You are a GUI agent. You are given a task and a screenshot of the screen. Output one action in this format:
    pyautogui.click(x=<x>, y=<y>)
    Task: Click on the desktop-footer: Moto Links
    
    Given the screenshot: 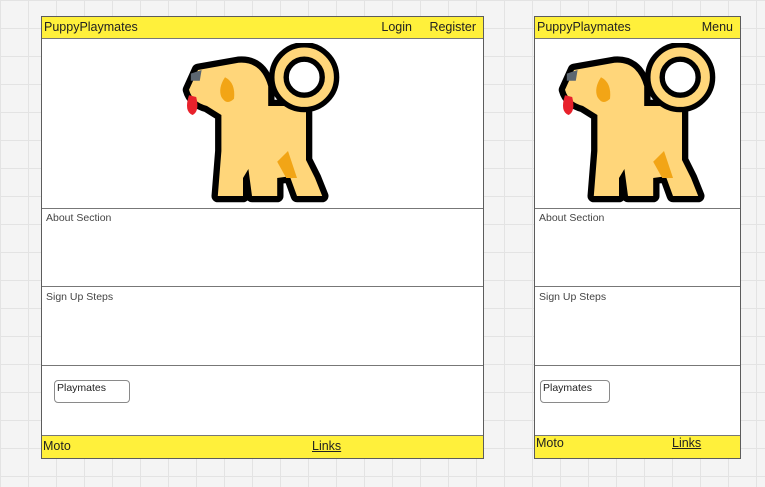 What is the action you would take?
    pyautogui.click(x=262, y=446)
    